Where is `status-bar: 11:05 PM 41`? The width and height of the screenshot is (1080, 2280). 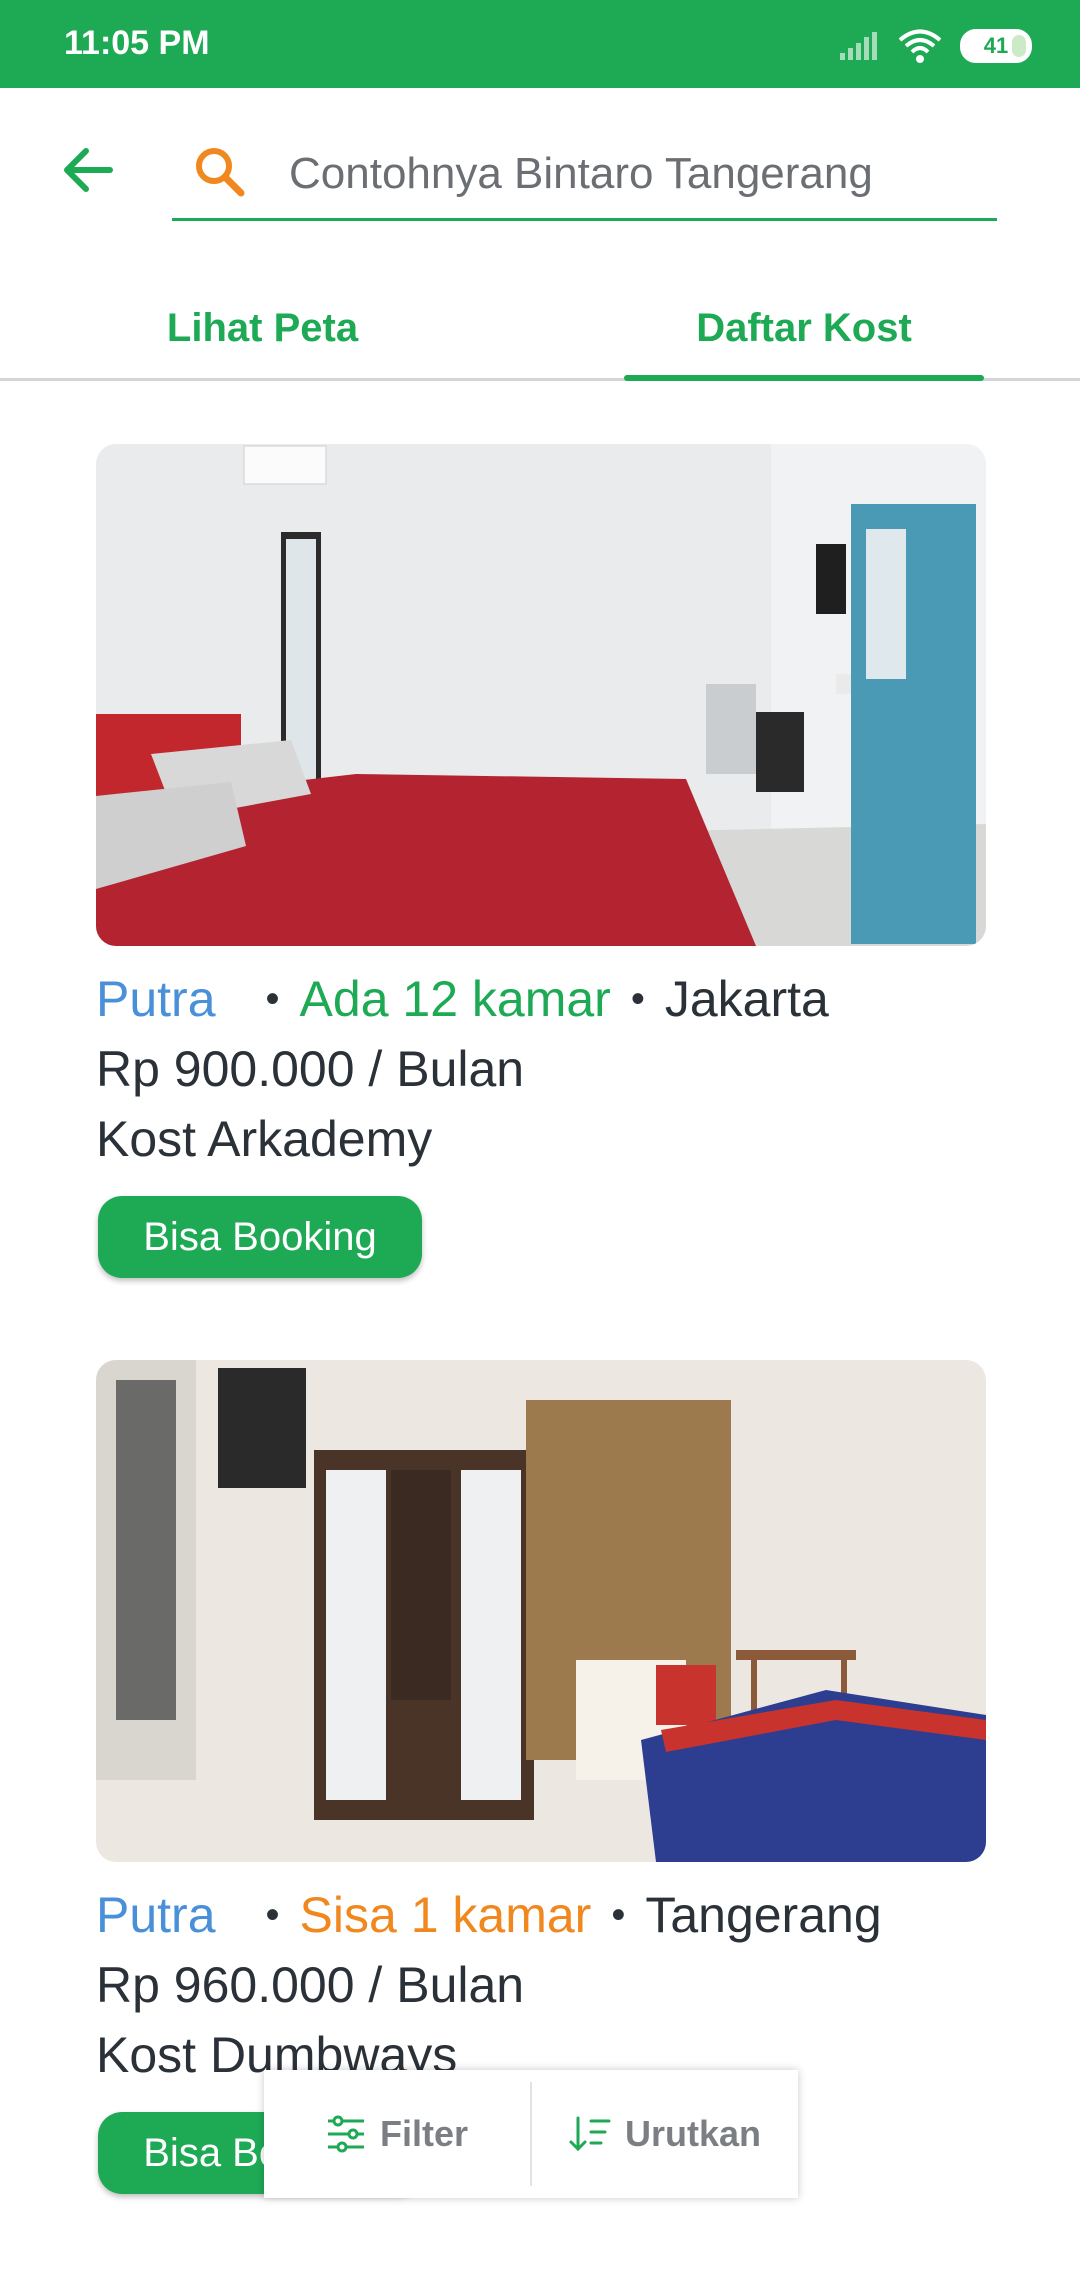 status-bar: 11:05 PM 41 is located at coordinates (540, 44).